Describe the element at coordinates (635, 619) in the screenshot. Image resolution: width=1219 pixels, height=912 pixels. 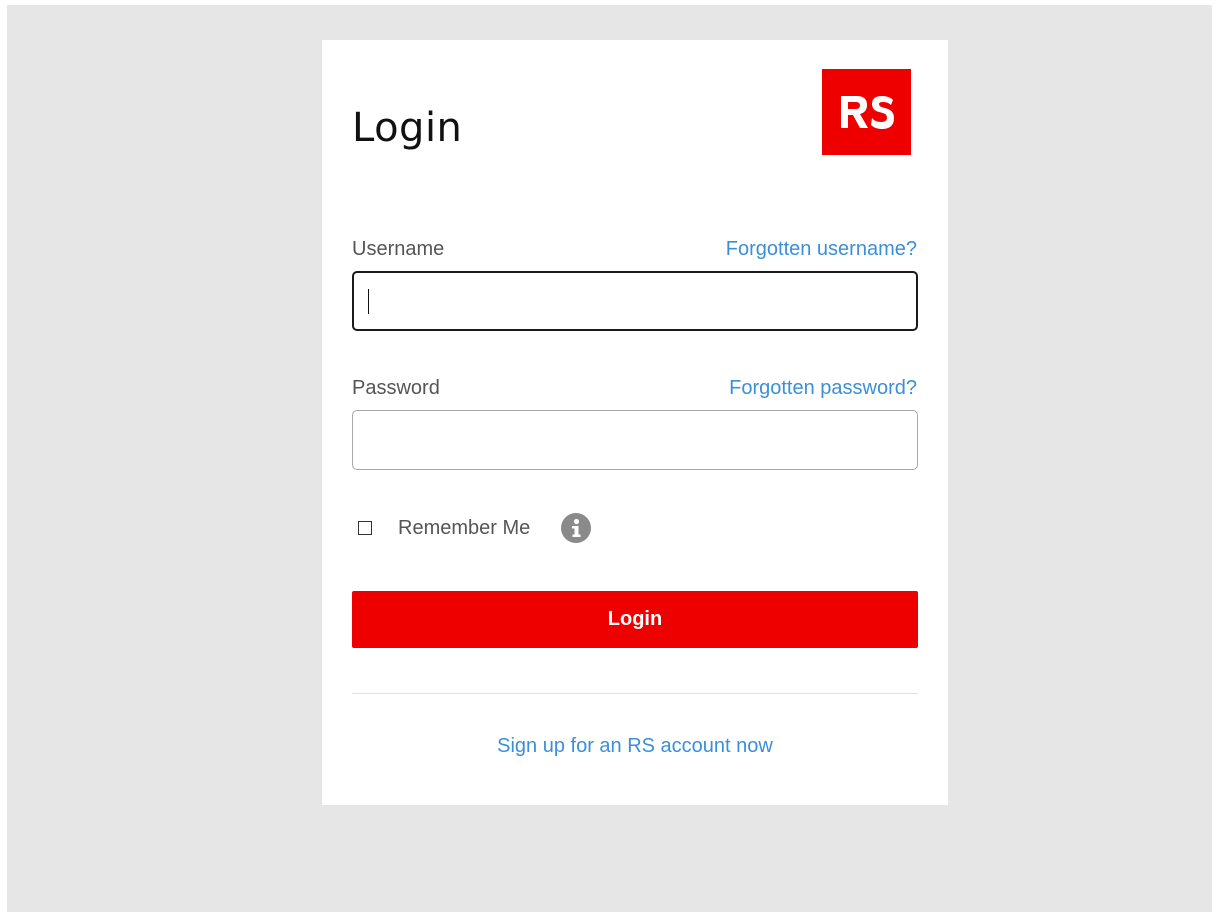
I see `login-button: Login` at that location.